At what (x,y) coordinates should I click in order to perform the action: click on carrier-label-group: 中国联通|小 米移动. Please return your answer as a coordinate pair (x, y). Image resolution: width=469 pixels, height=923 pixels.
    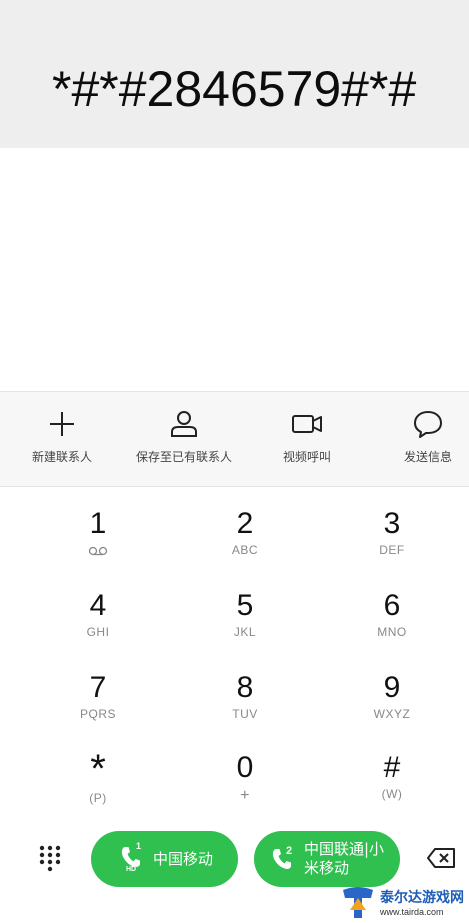
    Looking at the image, I should click on (344, 859).